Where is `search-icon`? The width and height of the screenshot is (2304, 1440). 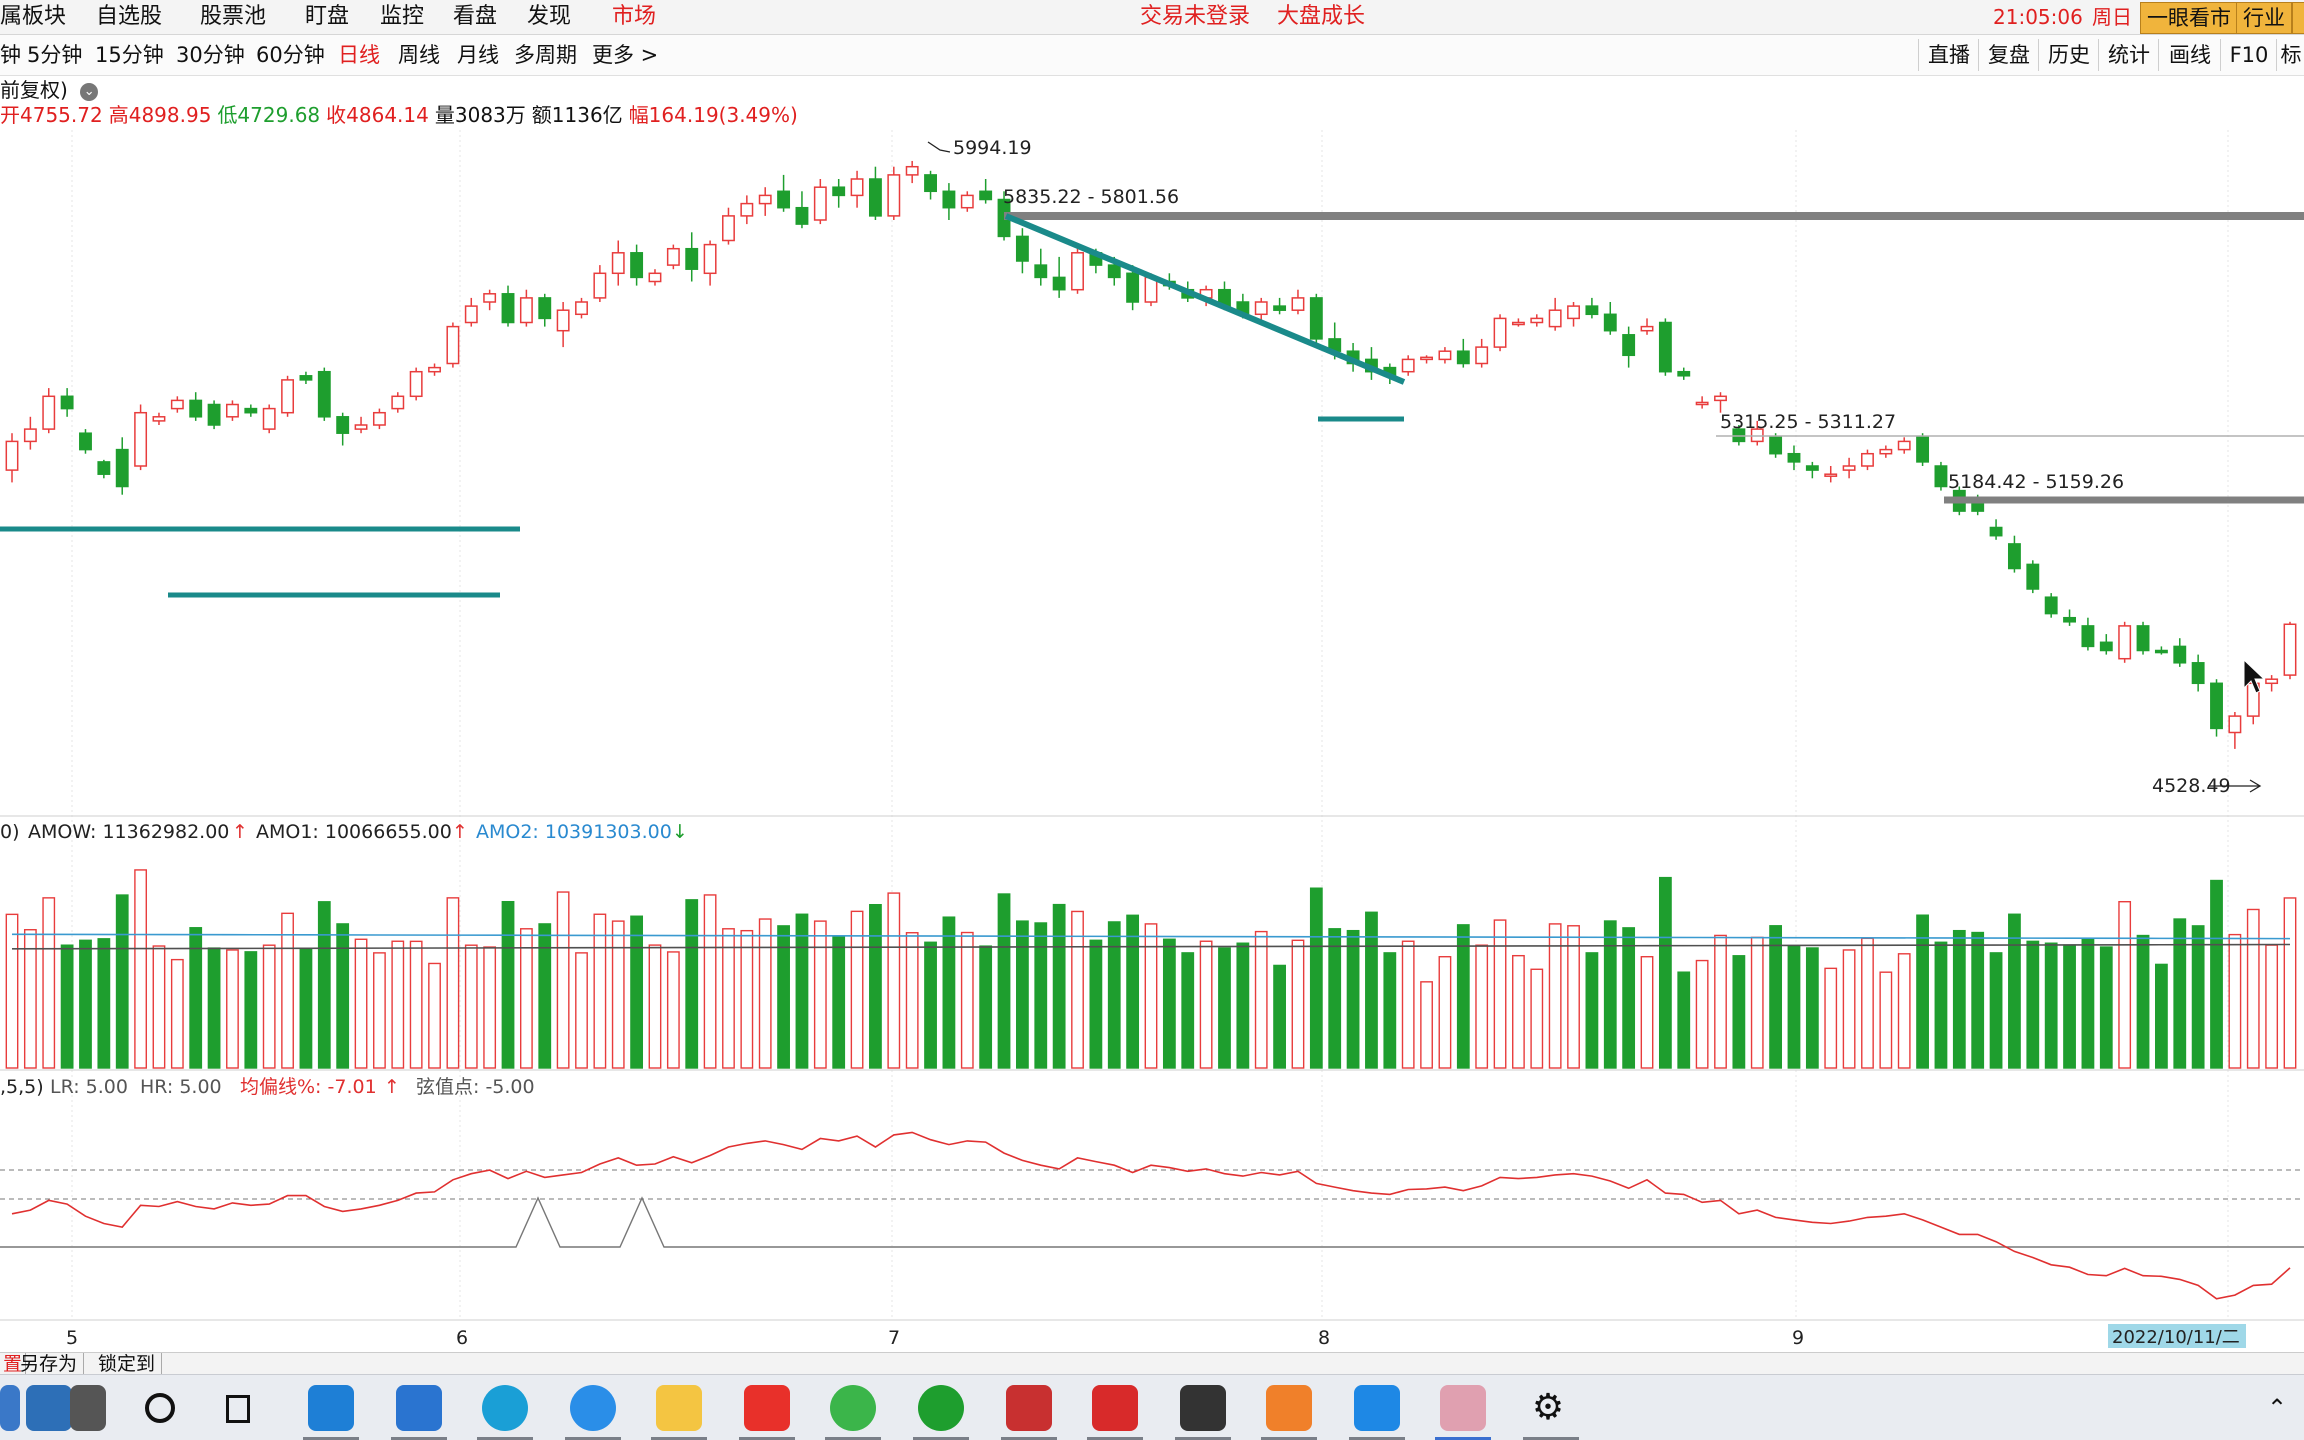
search-icon is located at coordinates (160, 1408).